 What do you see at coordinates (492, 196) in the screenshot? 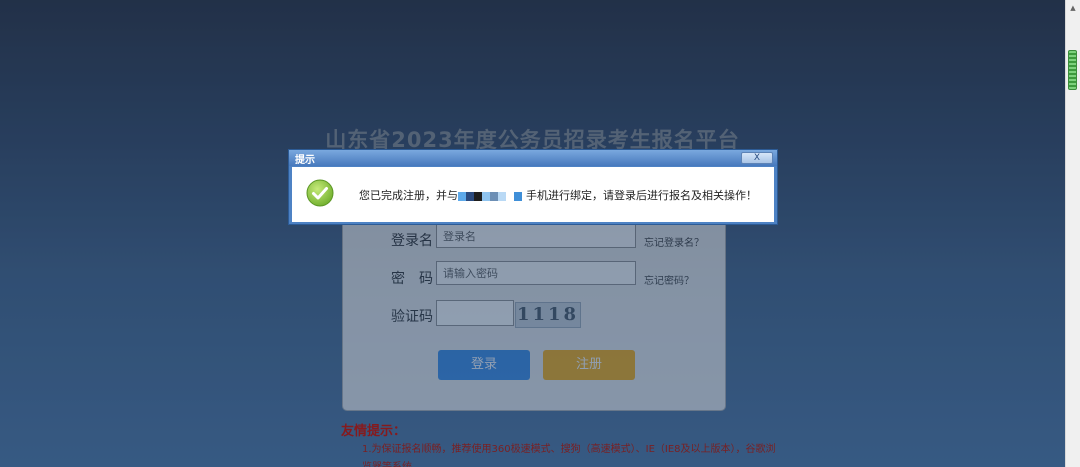
I see `redacted-phone` at bounding box center [492, 196].